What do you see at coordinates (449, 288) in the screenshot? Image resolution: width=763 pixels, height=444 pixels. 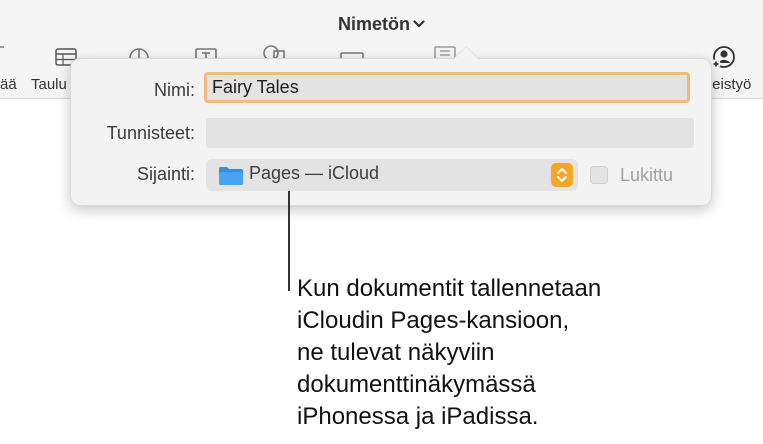 I see `callout-line-1: Kun dokumentit tallennetaan` at bounding box center [449, 288].